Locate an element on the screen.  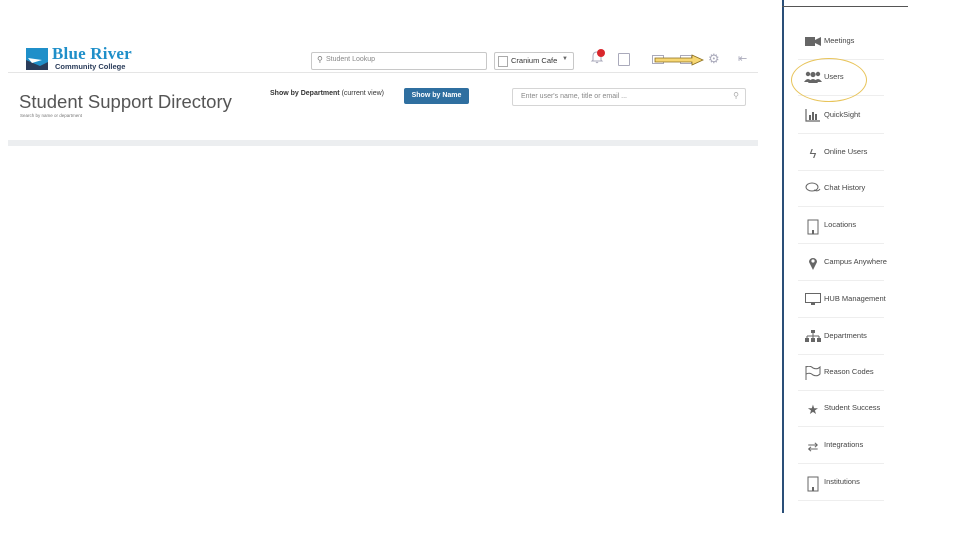
menu-item-integrations: ⇄ Integrations is located at coordinates (834, 446).